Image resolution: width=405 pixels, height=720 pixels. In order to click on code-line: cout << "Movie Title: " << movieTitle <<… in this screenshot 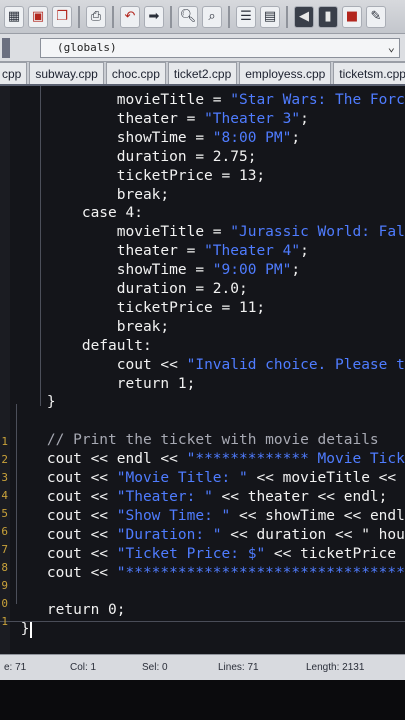, I will do `click(208, 478)`.